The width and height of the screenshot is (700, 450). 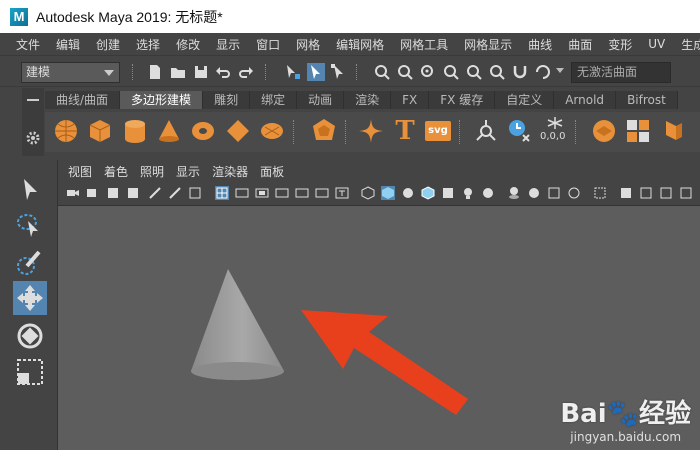 What do you see at coordinates (388, 193) in the screenshot?
I see `smooth-shade-icon` at bounding box center [388, 193].